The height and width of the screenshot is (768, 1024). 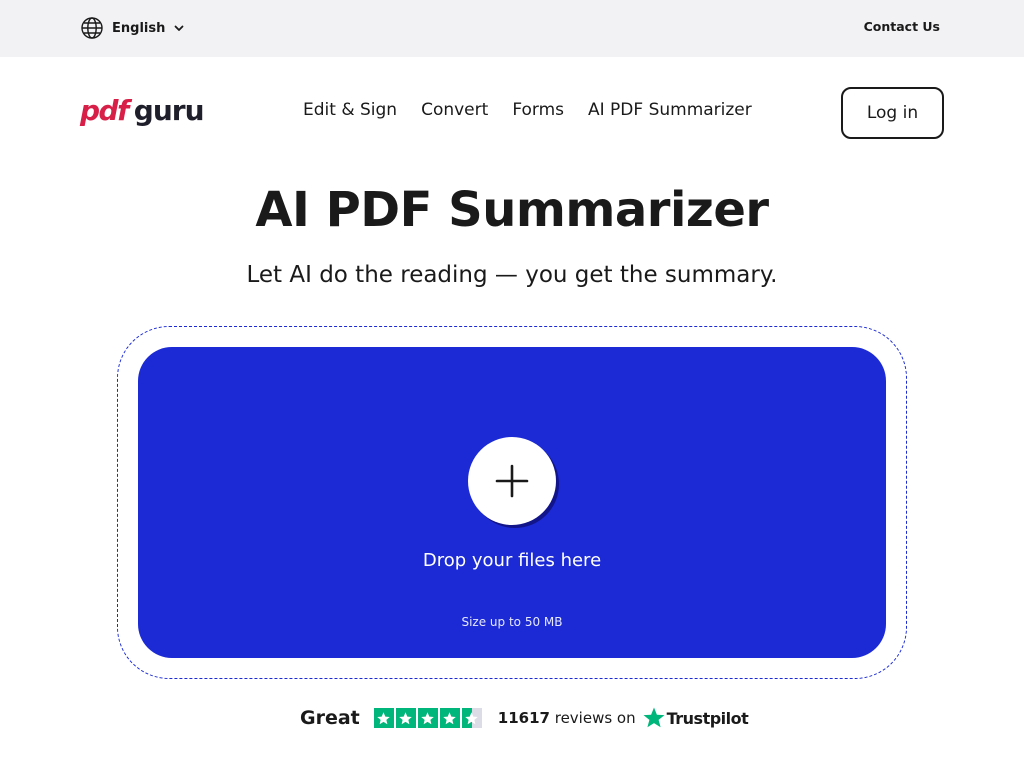 What do you see at coordinates (179, 28) in the screenshot?
I see `chevron-down-icon` at bounding box center [179, 28].